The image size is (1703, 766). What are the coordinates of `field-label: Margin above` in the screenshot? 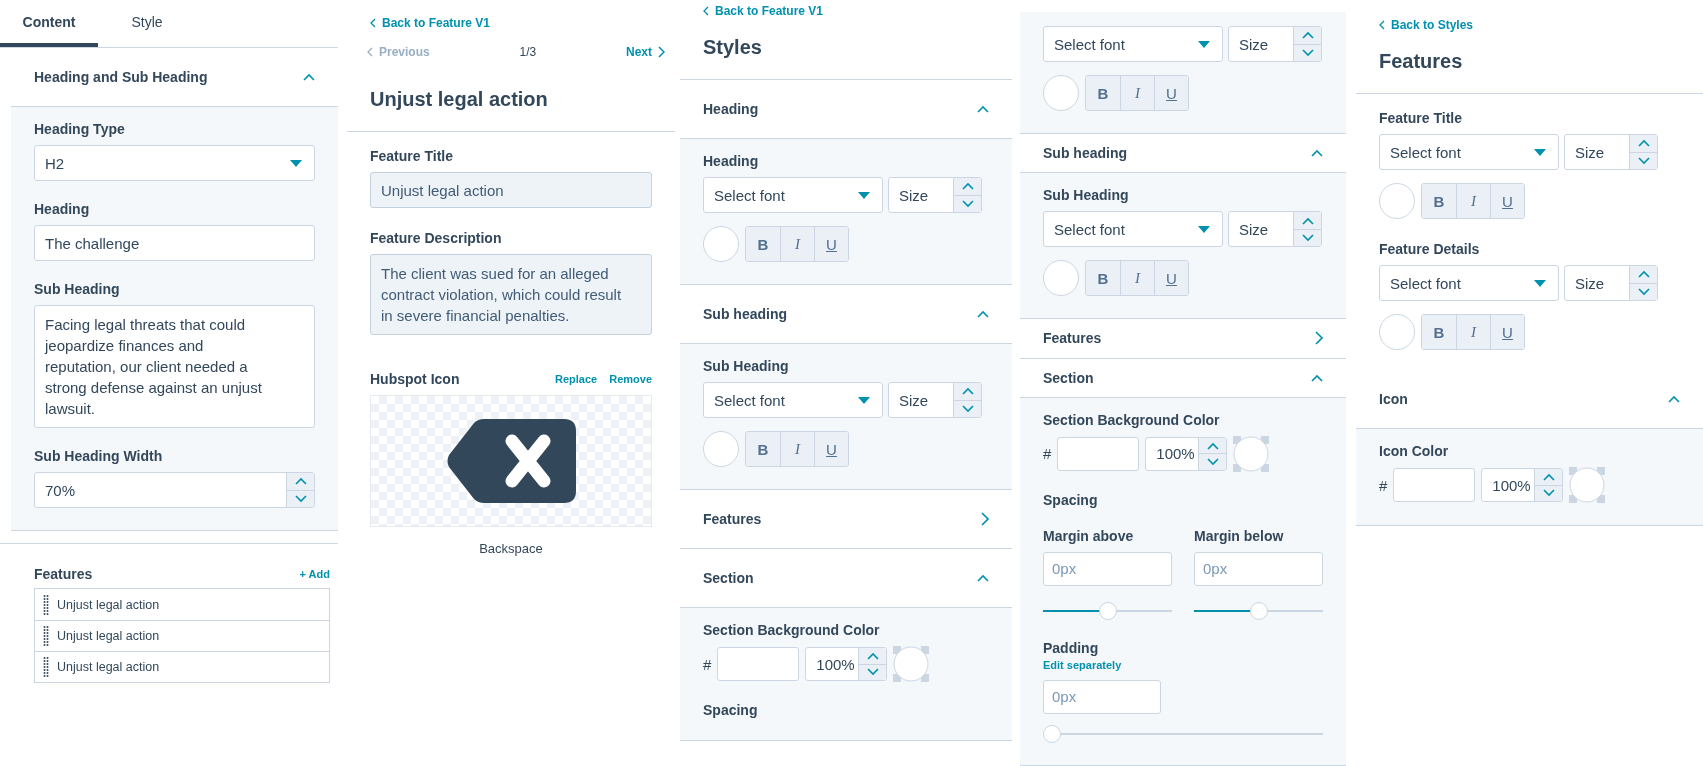 It's located at (1089, 536).